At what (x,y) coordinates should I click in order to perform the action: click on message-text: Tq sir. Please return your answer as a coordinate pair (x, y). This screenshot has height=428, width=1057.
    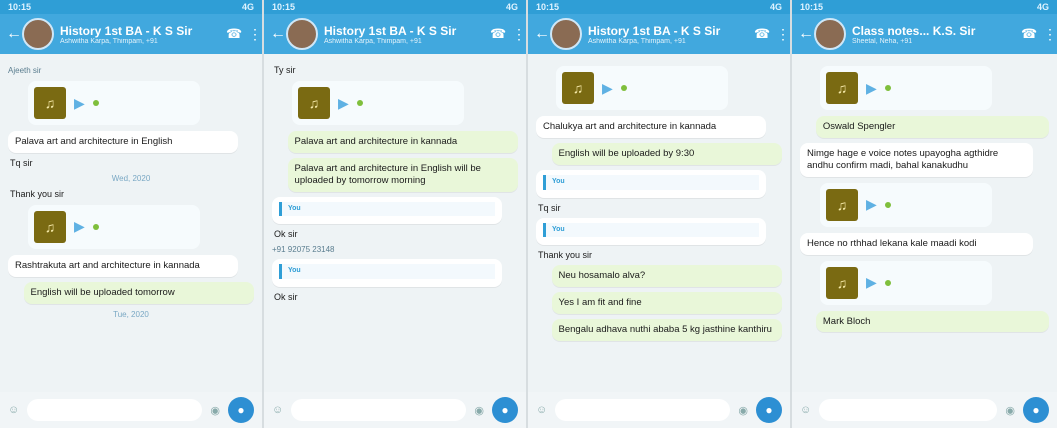
    Looking at the image, I should click on (549, 207).